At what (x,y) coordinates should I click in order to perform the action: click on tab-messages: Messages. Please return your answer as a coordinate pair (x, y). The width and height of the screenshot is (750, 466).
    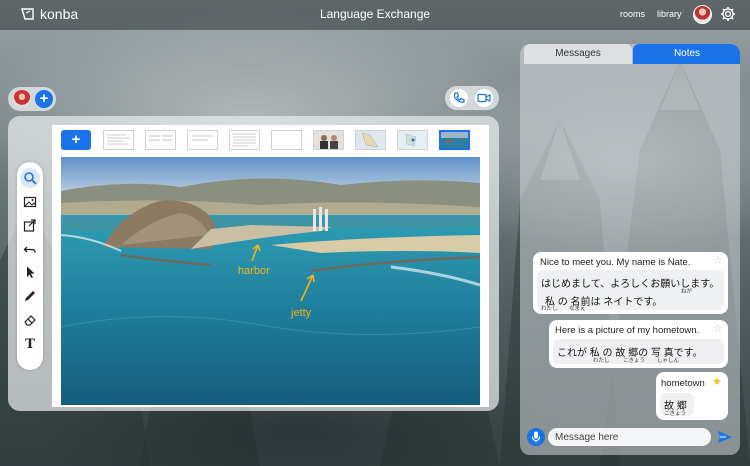
    Looking at the image, I should click on (578, 54).